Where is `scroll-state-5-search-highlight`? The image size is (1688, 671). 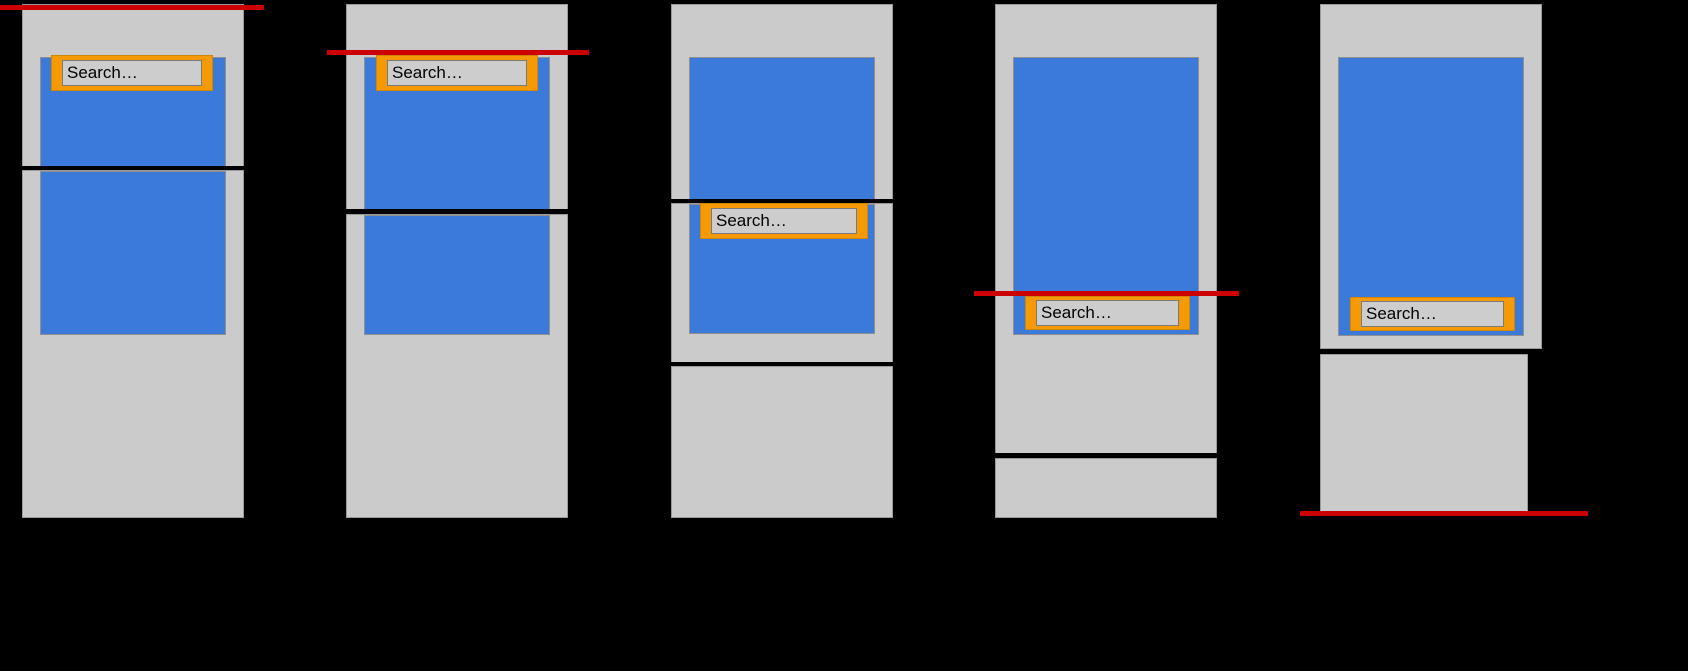
scroll-state-5-search-highlight is located at coordinates (1432, 314).